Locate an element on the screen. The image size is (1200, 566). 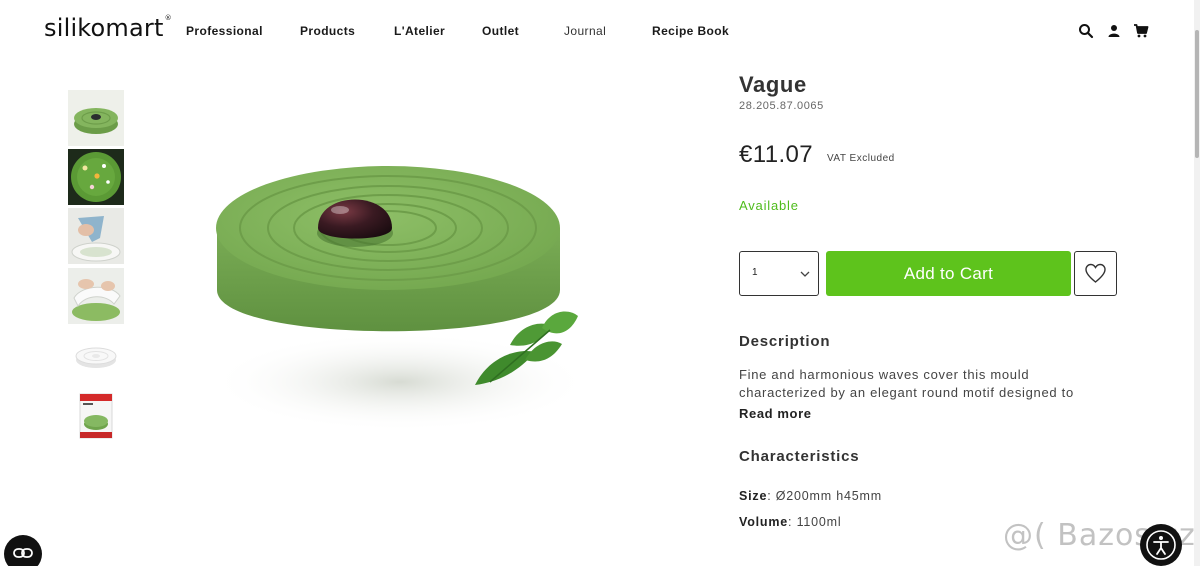
thumbnail-white-mould is located at coordinates (96, 356).